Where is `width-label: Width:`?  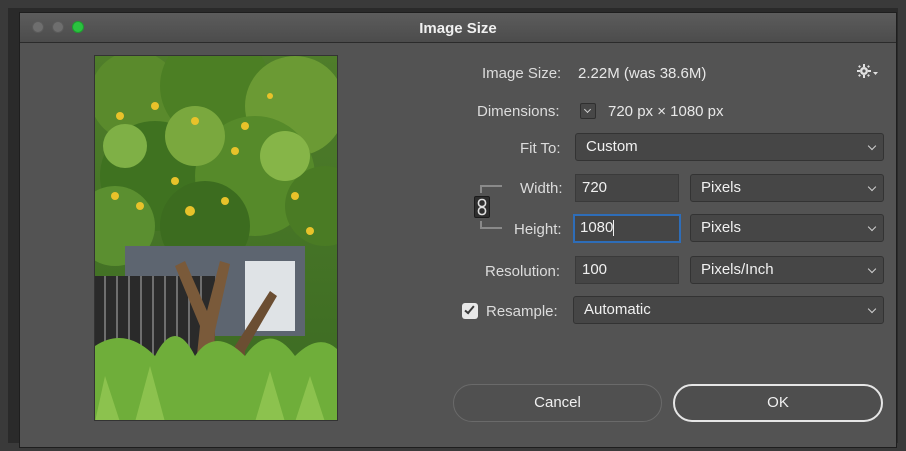
width-label: Width: is located at coordinates (541, 188).